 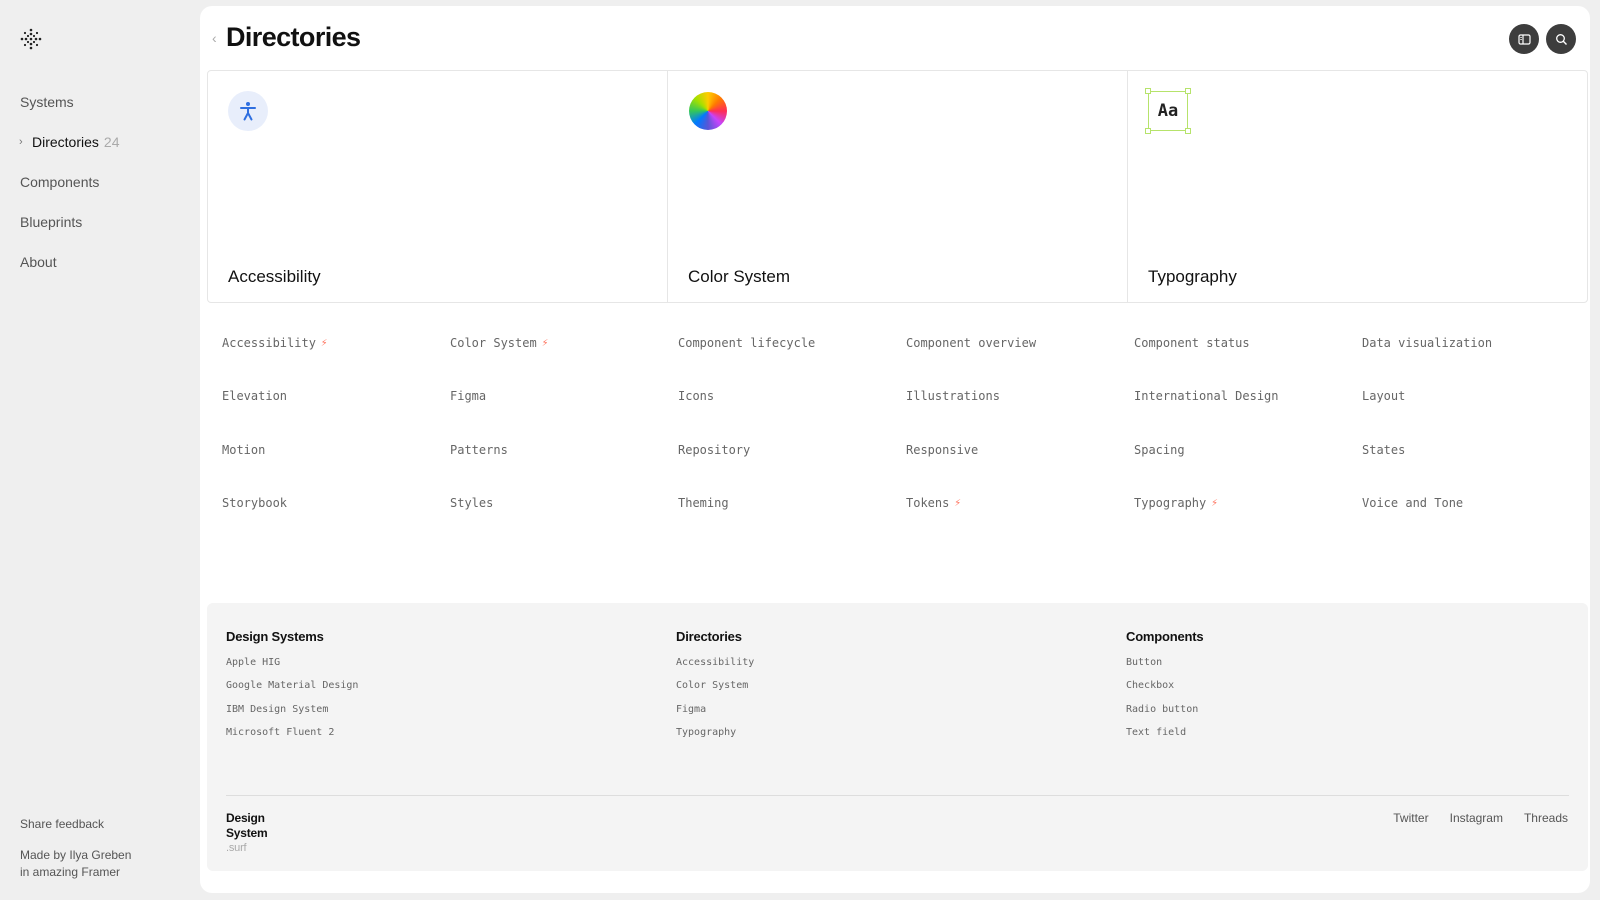 What do you see at coordinates (792, 469) in the screenshot?
I see `directory-item: Repository` at bounding box center [792, 469].